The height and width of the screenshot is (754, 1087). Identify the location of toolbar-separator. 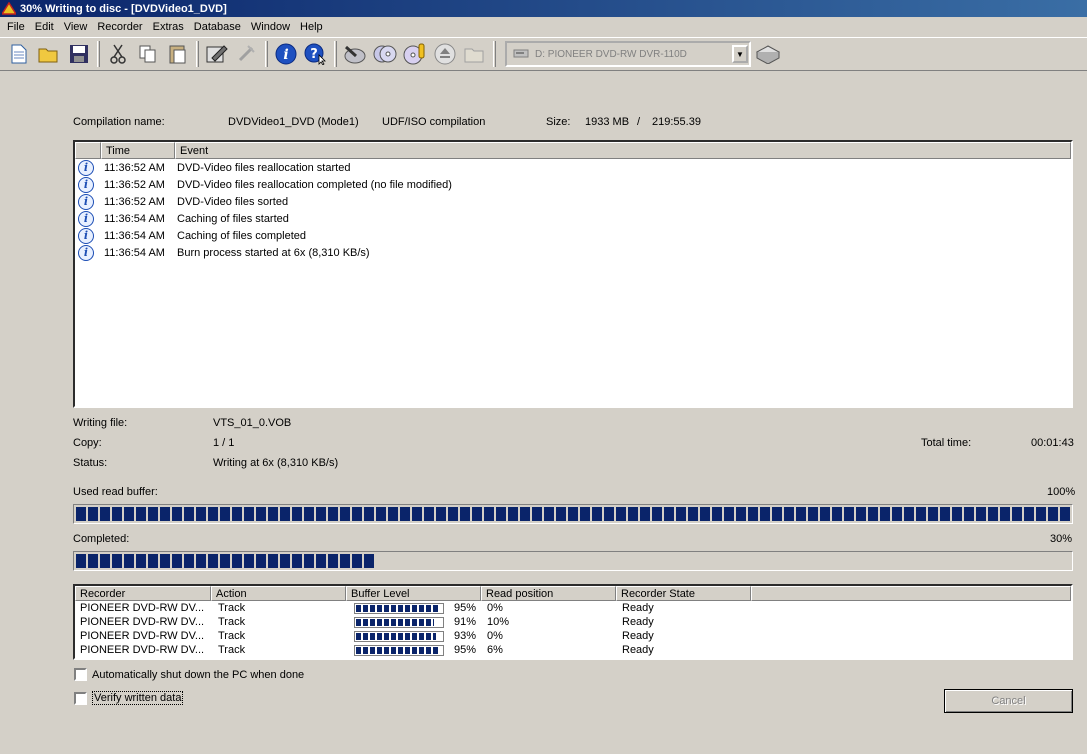
(266, 54).